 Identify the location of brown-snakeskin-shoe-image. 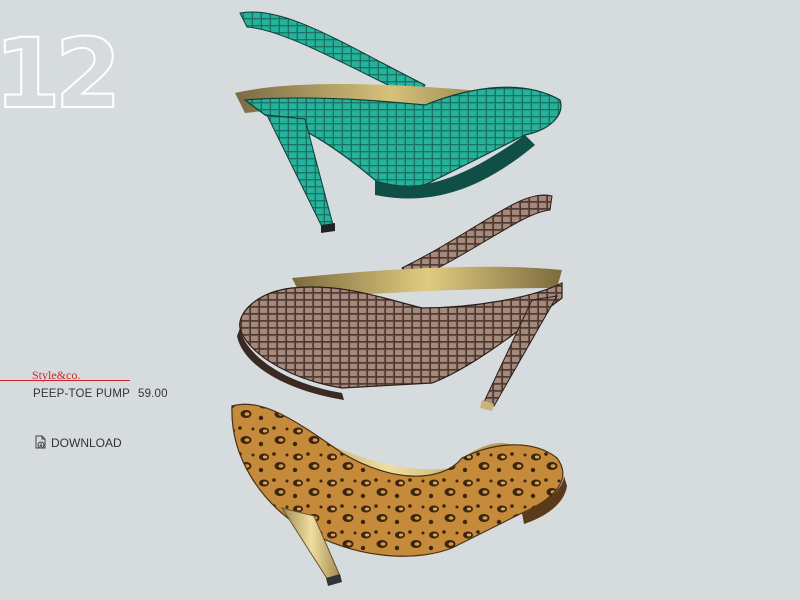
(400, 302).